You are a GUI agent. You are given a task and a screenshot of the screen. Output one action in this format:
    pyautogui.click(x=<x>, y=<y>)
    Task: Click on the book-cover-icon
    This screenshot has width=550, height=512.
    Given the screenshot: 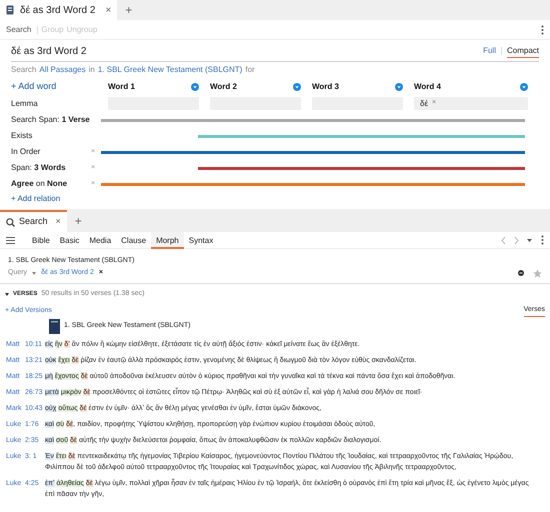 What is the action you would take?
    pyautogui.click(x=54, y=326)
    